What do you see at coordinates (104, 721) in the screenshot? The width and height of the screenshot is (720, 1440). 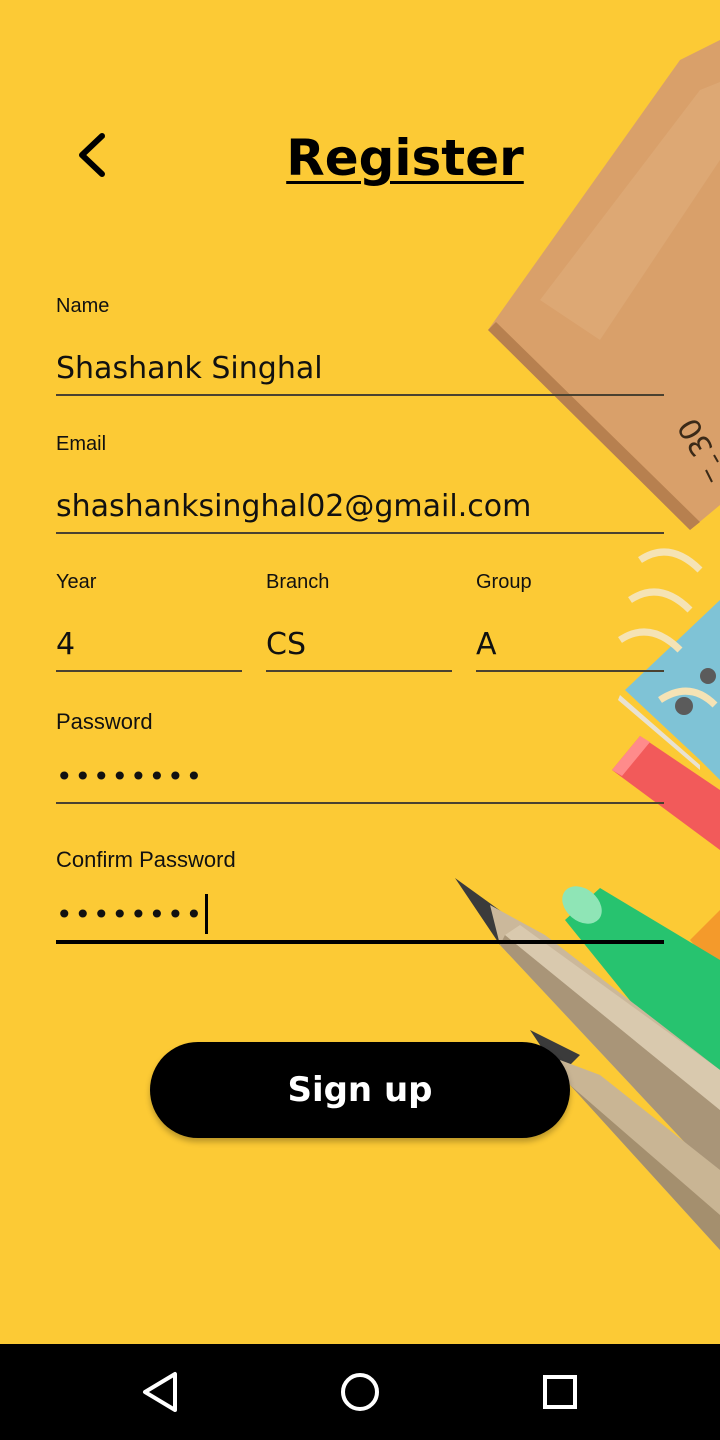 I see `password-label: Password` at bounding box center [104, 721].